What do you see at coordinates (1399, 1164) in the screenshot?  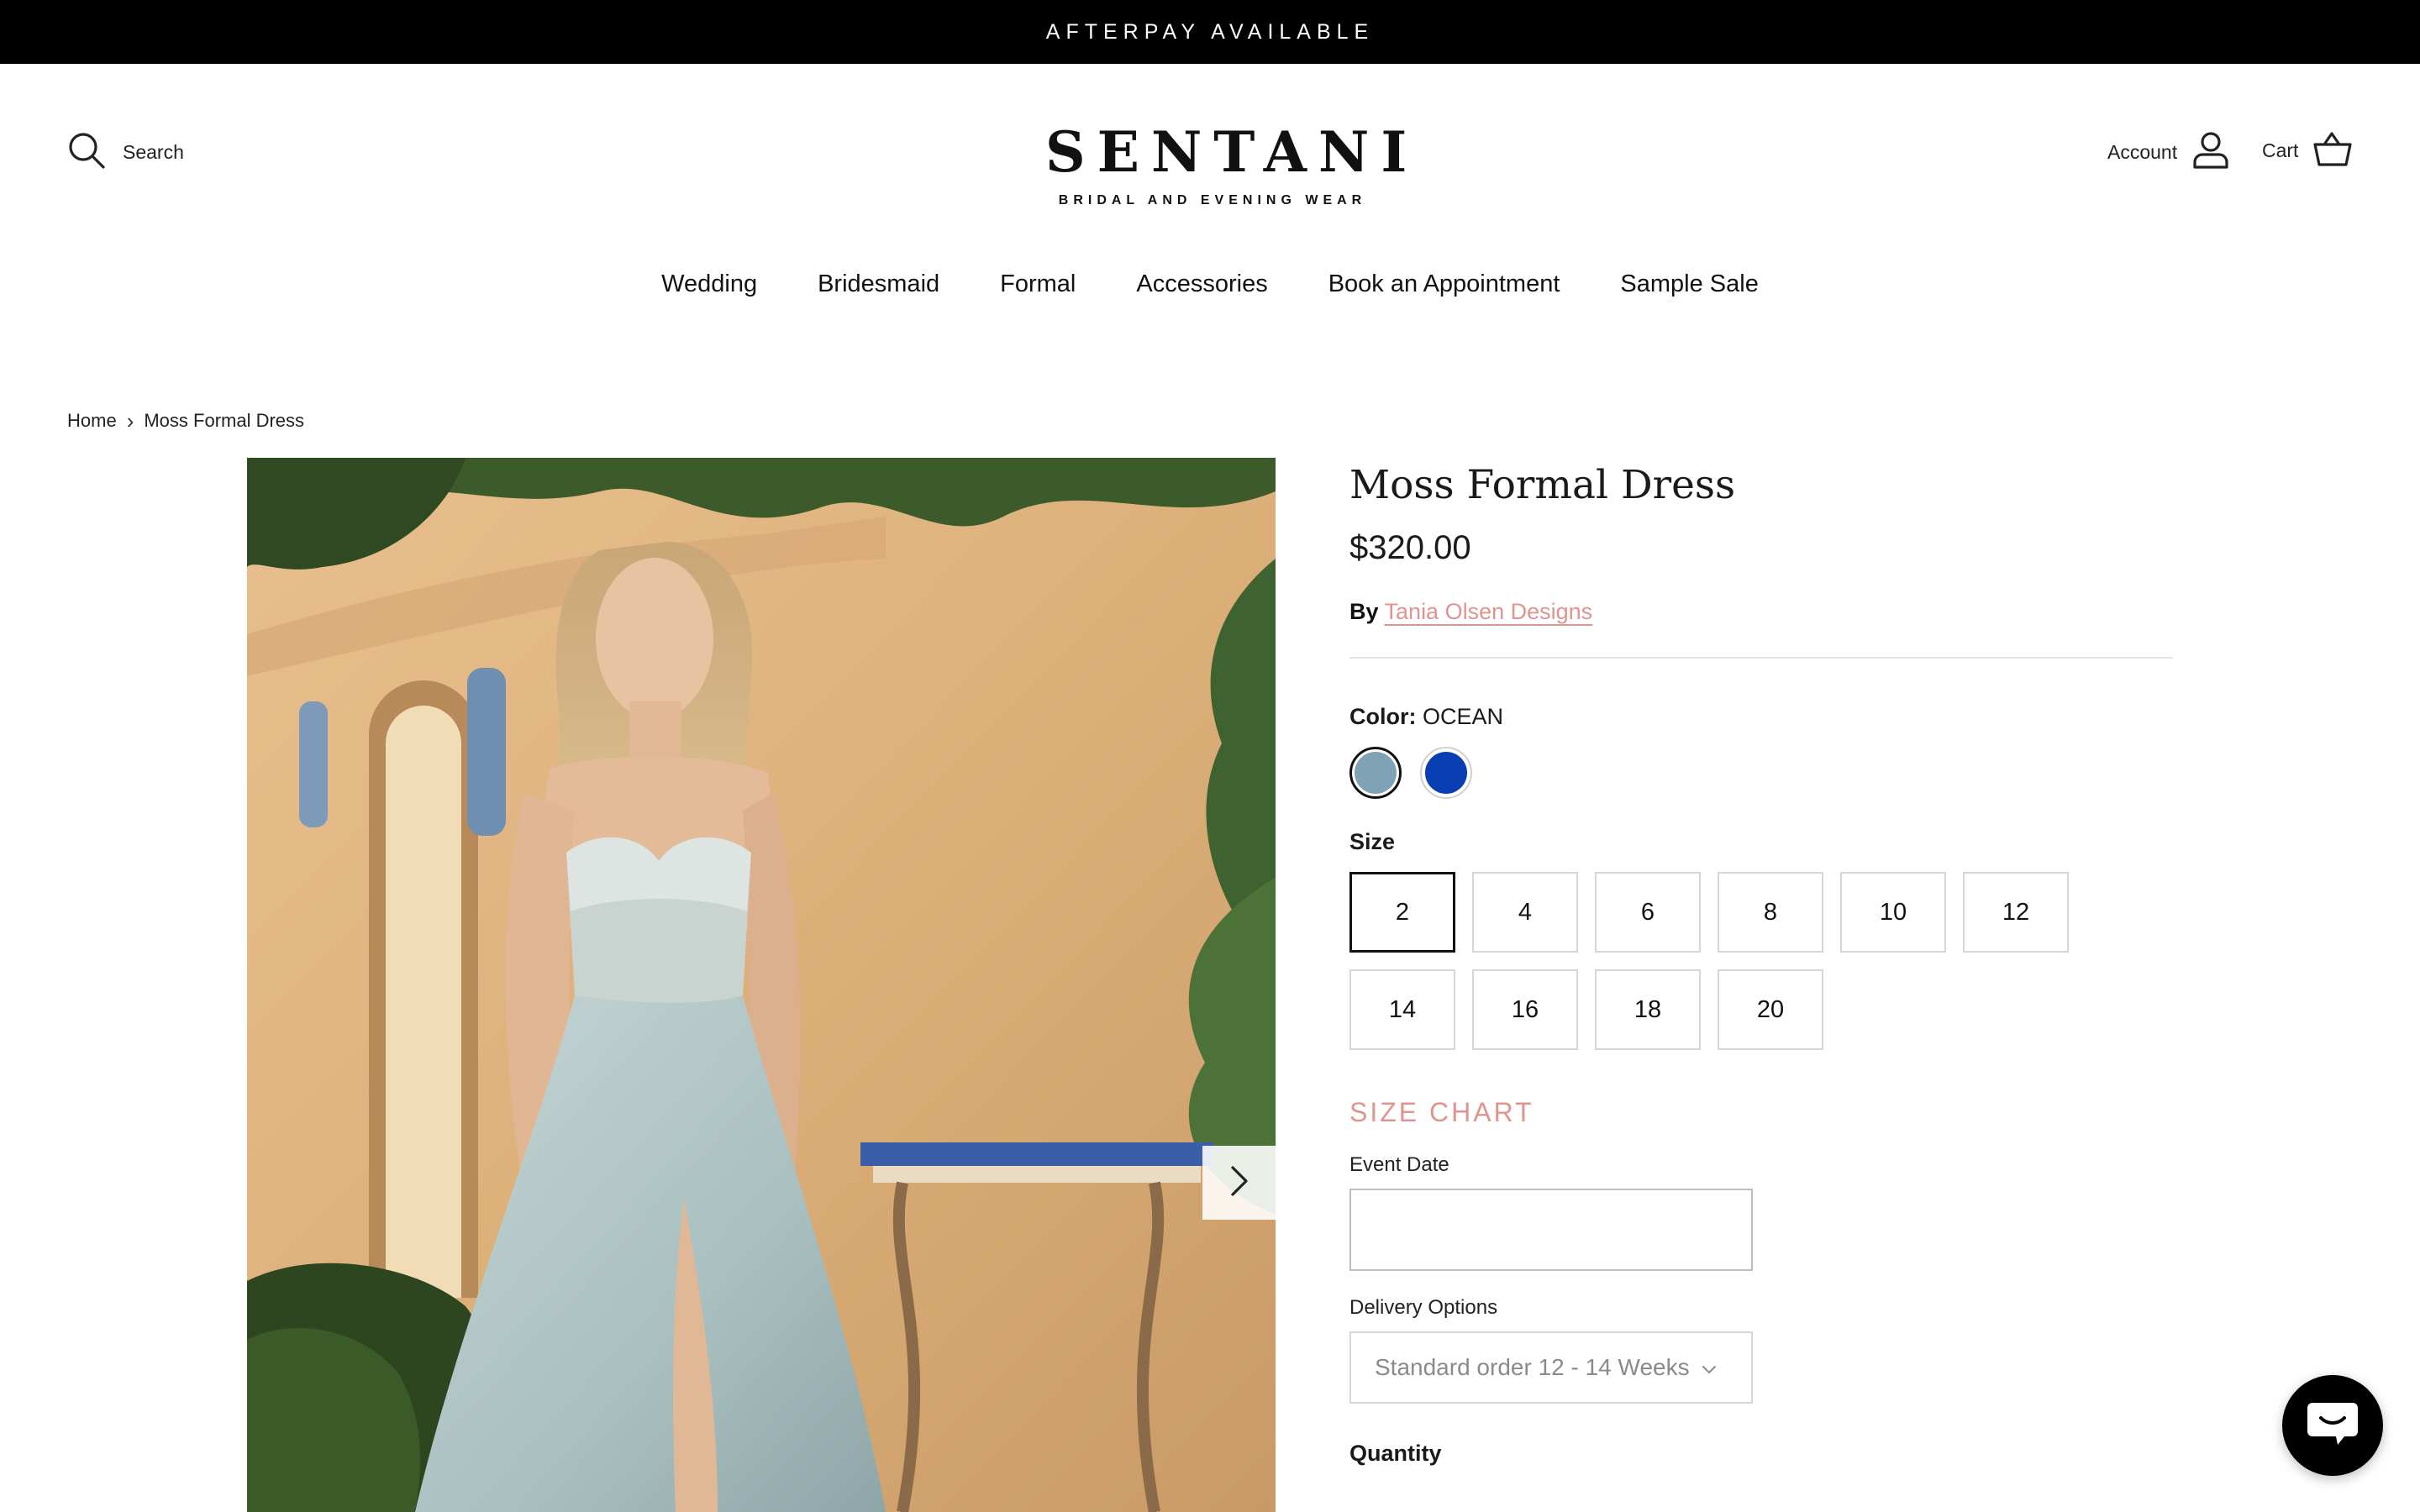 I see `event-date-label: Event Date` at bounding box center [1399, 1164].